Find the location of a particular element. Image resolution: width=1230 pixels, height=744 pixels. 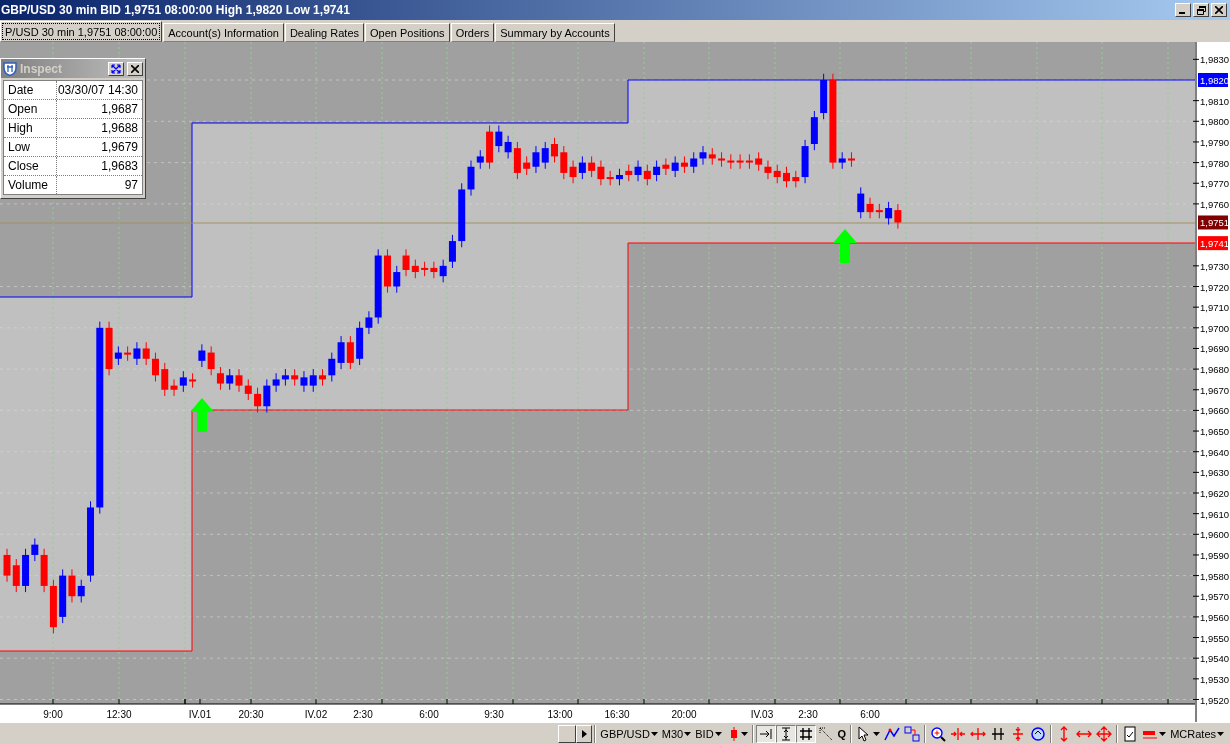

price-label: 1,9520 is located at coordinates (1215, 700).